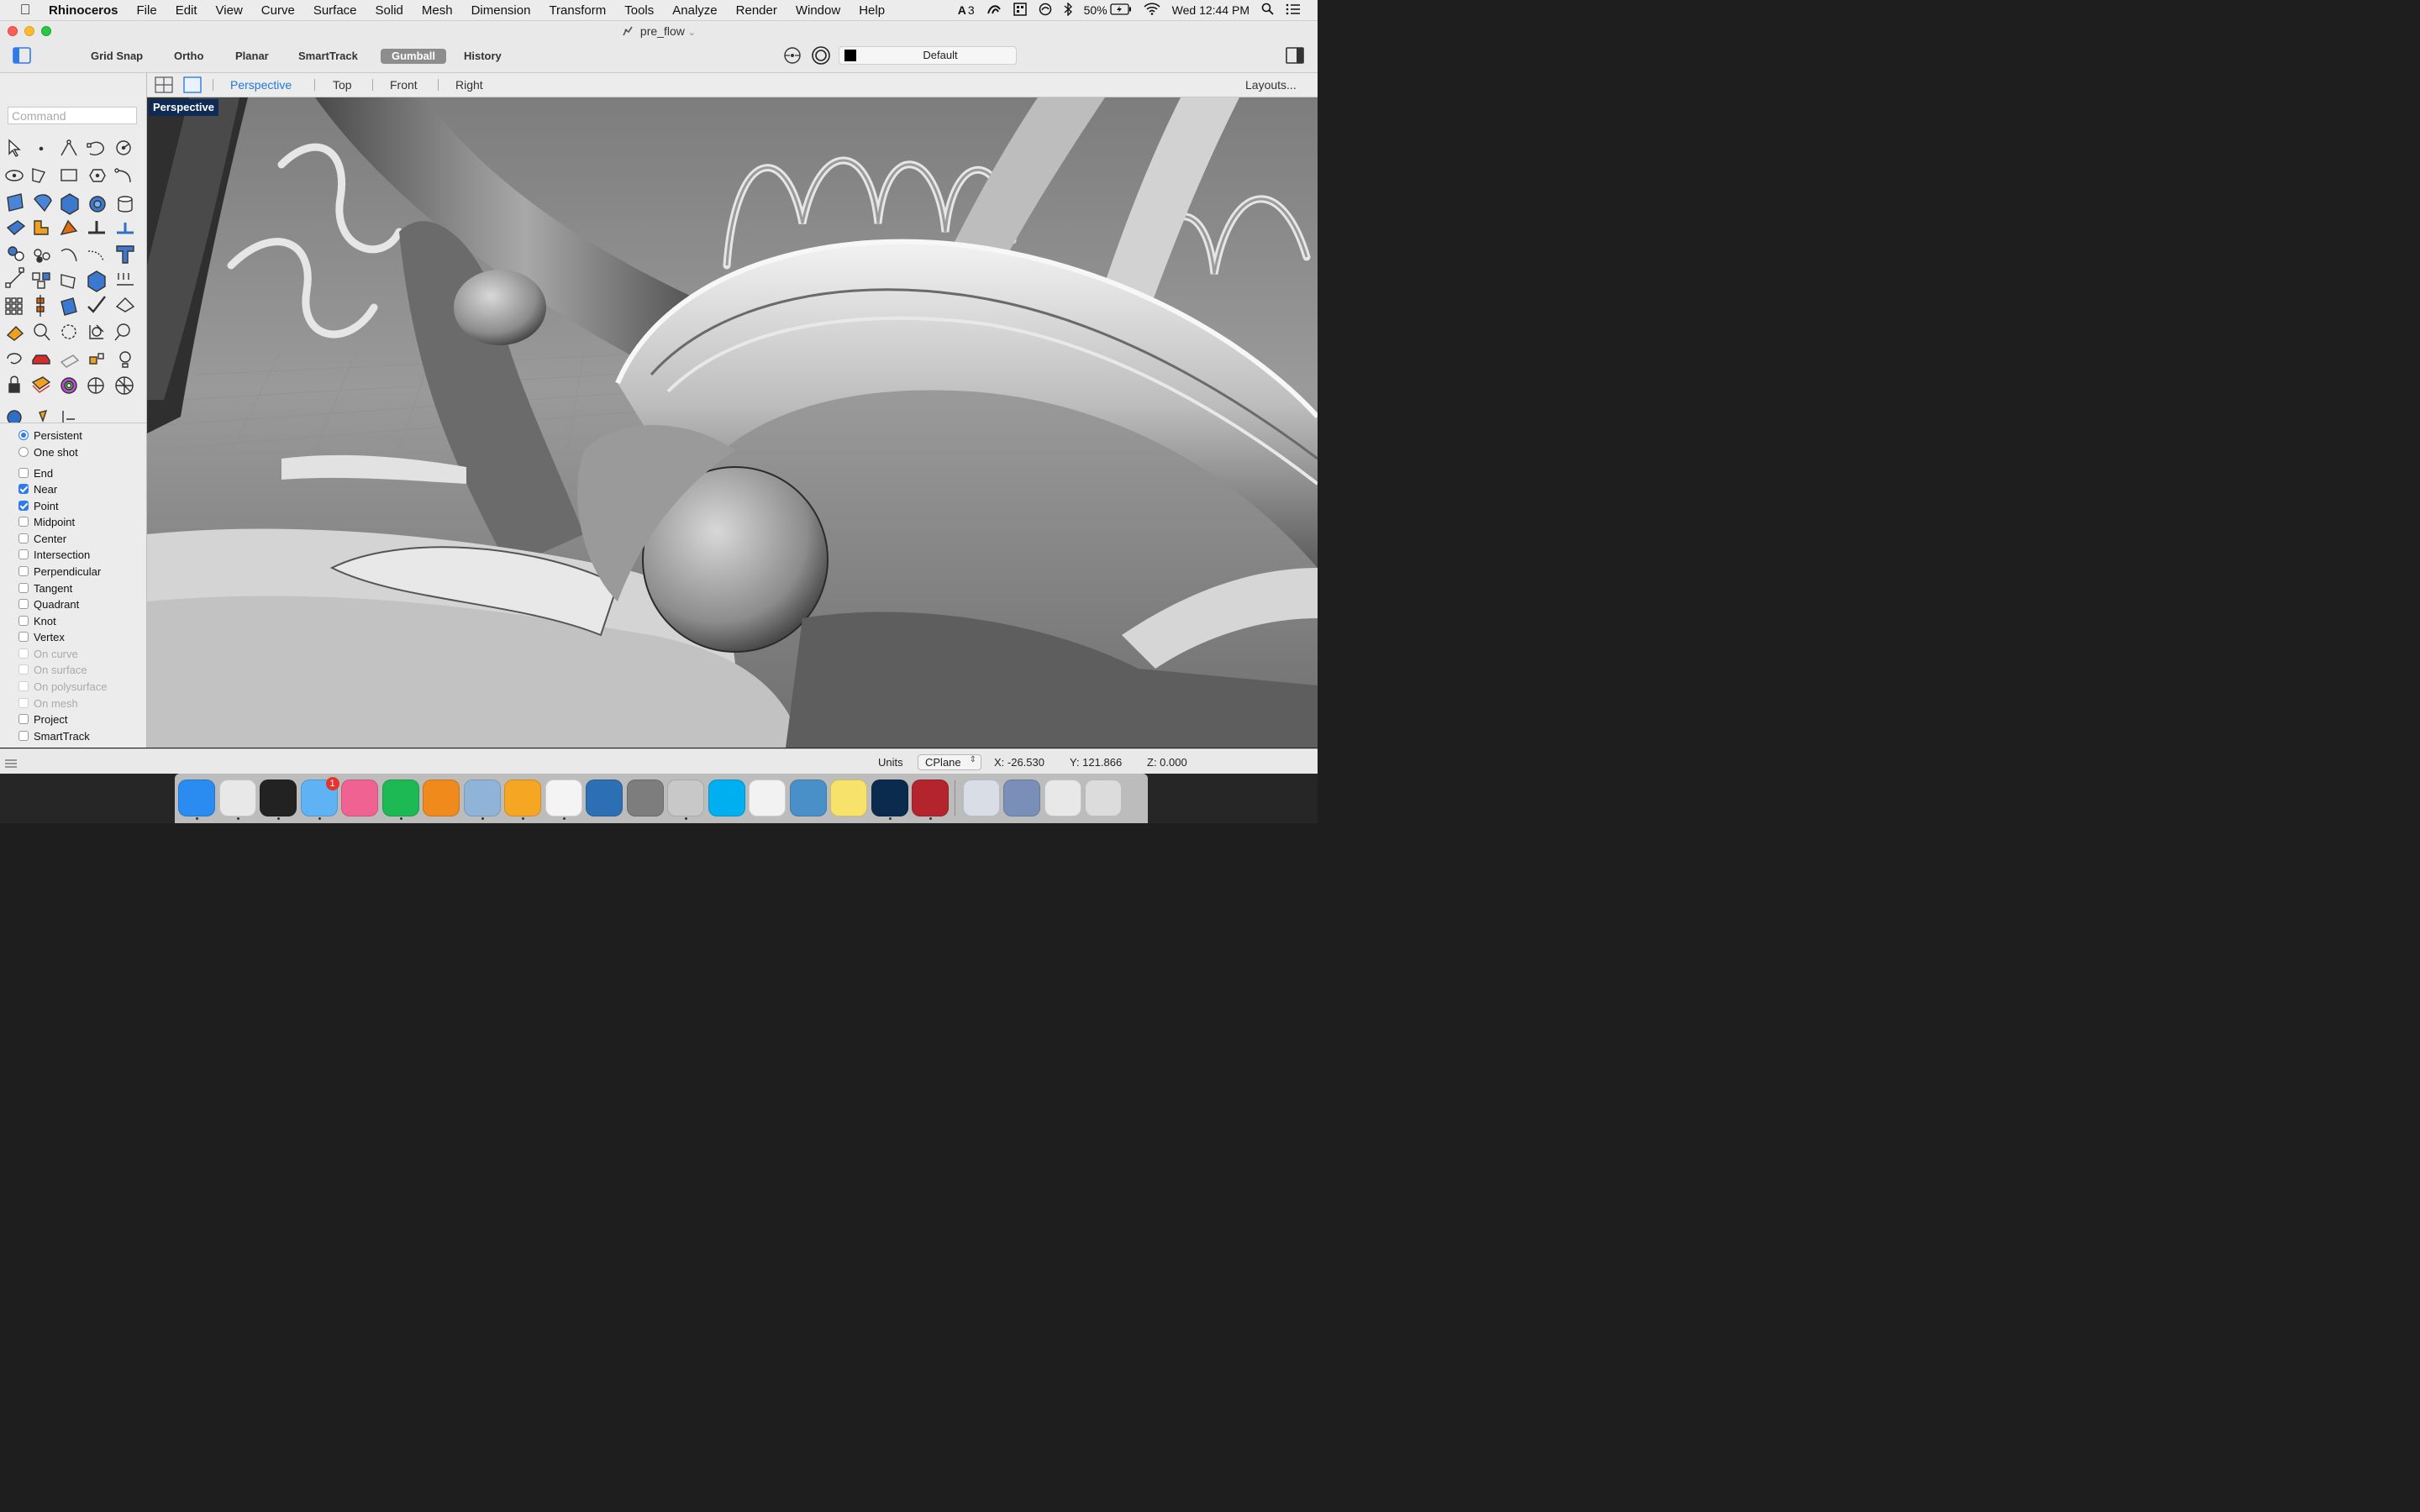 Image resolution: width=2420 pixels, height=1512 pixels. What do you see at coordinates (23, 571) in the screenshot?
I see `perpendicular-checkbox` at bounding box center [23, 571].